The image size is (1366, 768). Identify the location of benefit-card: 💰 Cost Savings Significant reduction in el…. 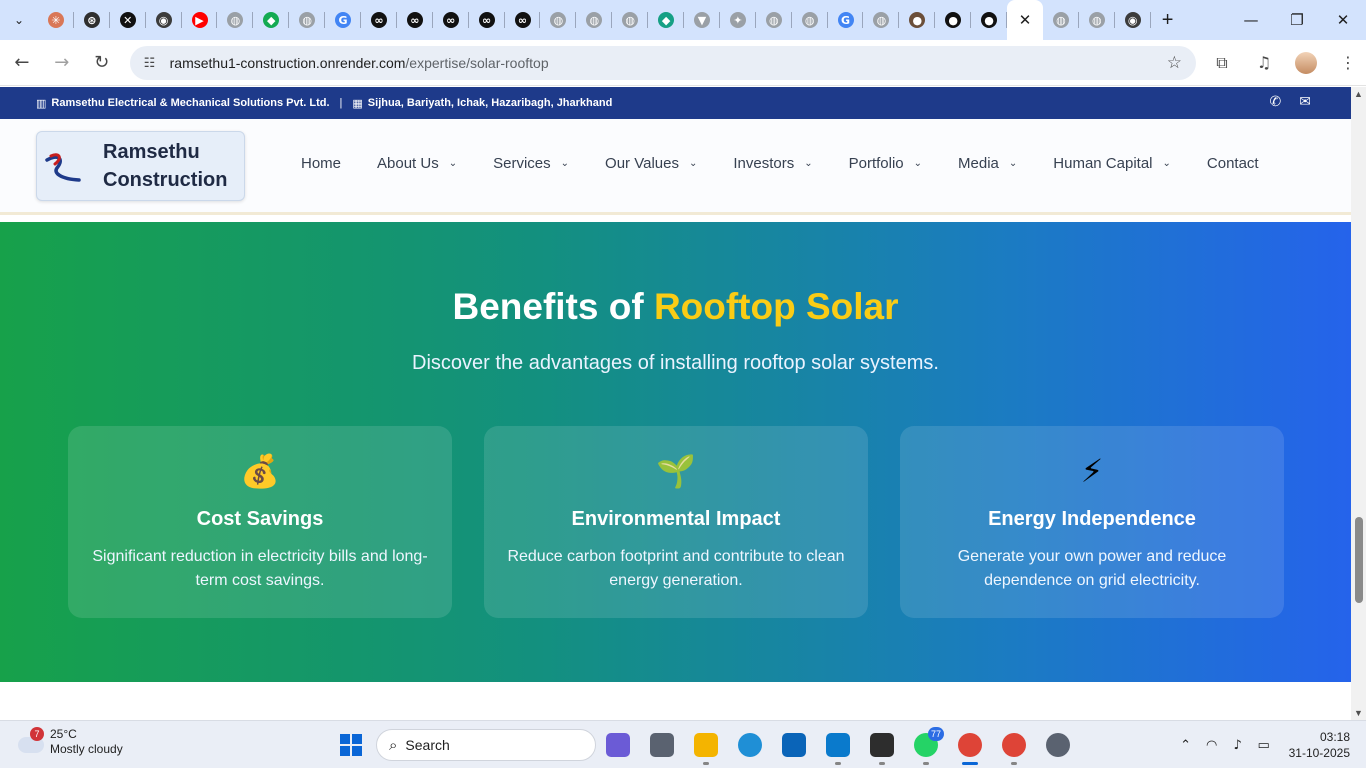
(260, 522).